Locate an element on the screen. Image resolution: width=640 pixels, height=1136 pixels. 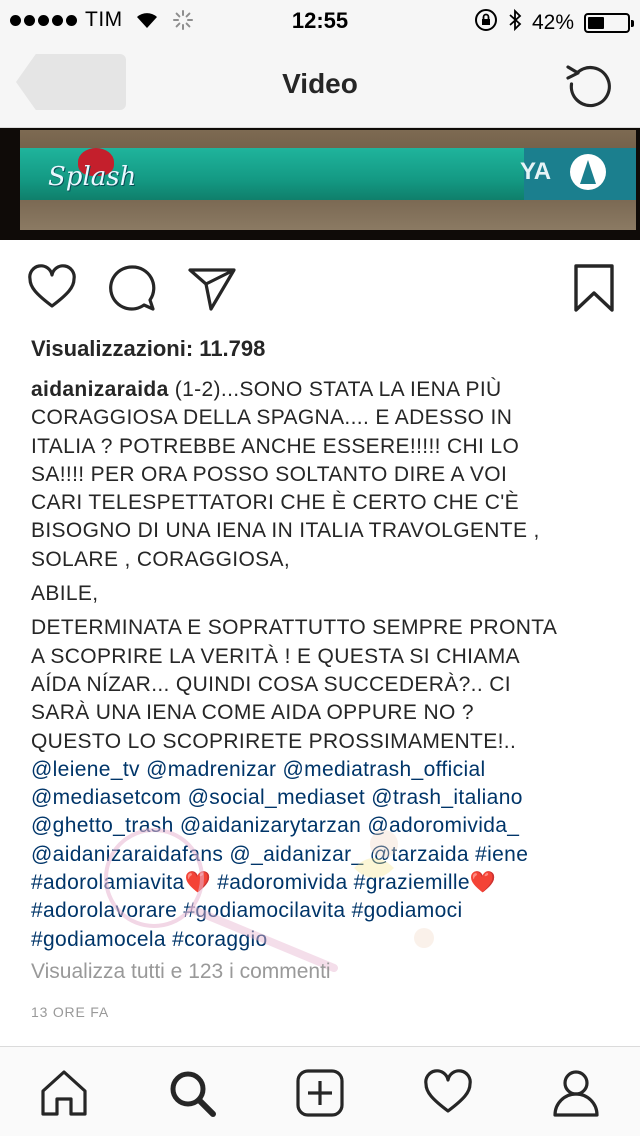
mention-link: @leiene_tv is located at coordinates (85, 769).